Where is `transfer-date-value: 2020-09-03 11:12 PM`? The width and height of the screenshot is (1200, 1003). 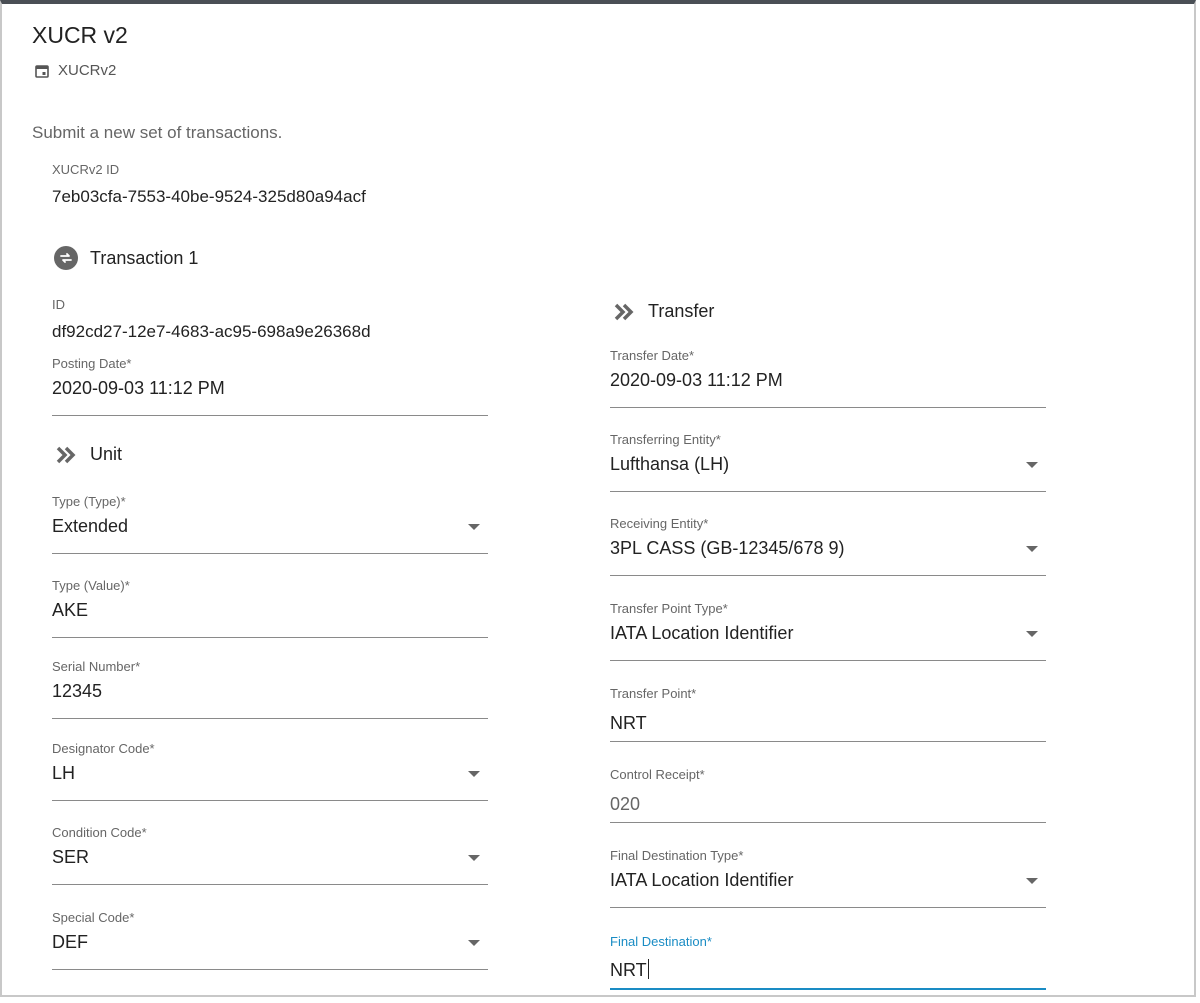 transfer-date-value: 2020-09-03 11:12 PM is located at coordinates (696, 380).